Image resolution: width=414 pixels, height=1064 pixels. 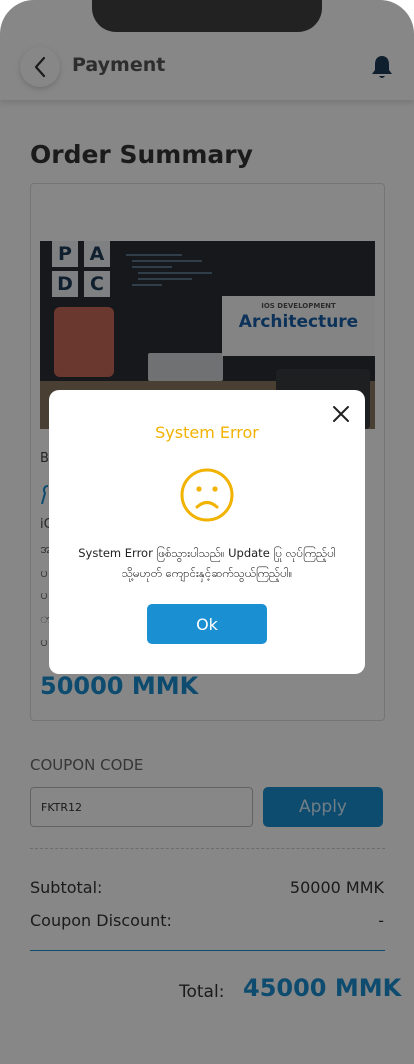 What do you see at coordinates (207, 432) in the screenshot?
I see `dialog-title: System Error` at bounding box center [207, 432].